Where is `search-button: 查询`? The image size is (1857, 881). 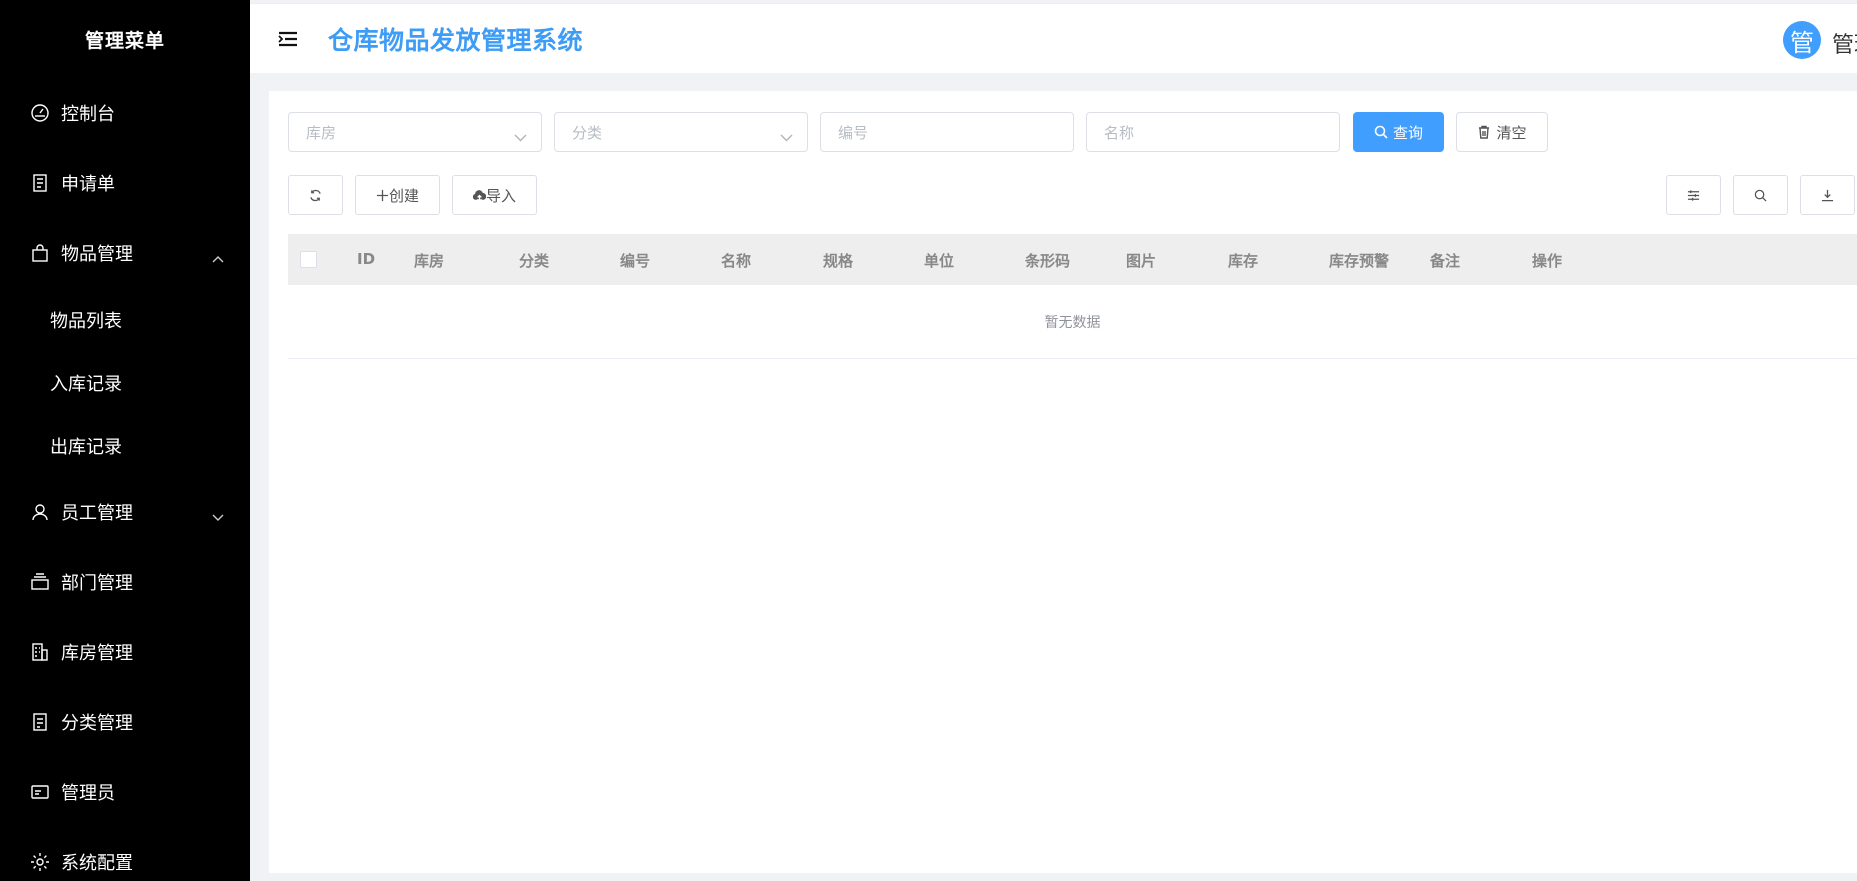
search-button: 查询 is located at coordinates (1398, 132).